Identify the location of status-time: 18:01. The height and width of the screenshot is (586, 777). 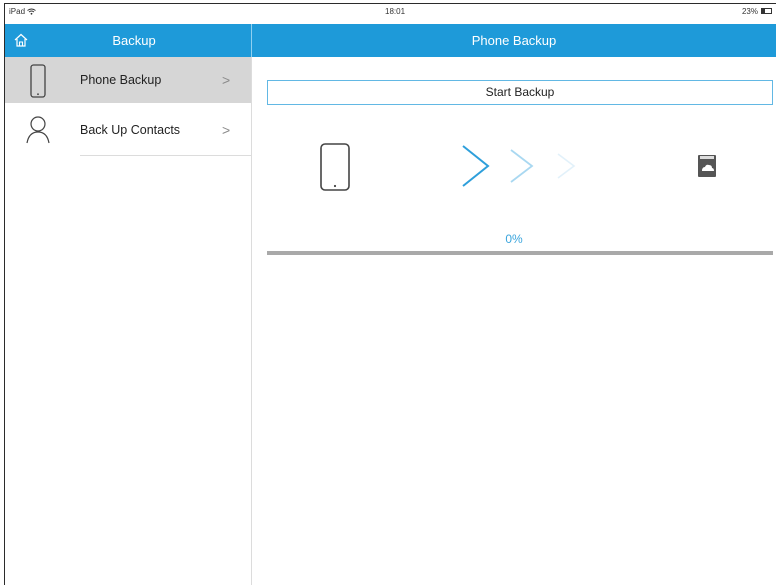
(395, 11).